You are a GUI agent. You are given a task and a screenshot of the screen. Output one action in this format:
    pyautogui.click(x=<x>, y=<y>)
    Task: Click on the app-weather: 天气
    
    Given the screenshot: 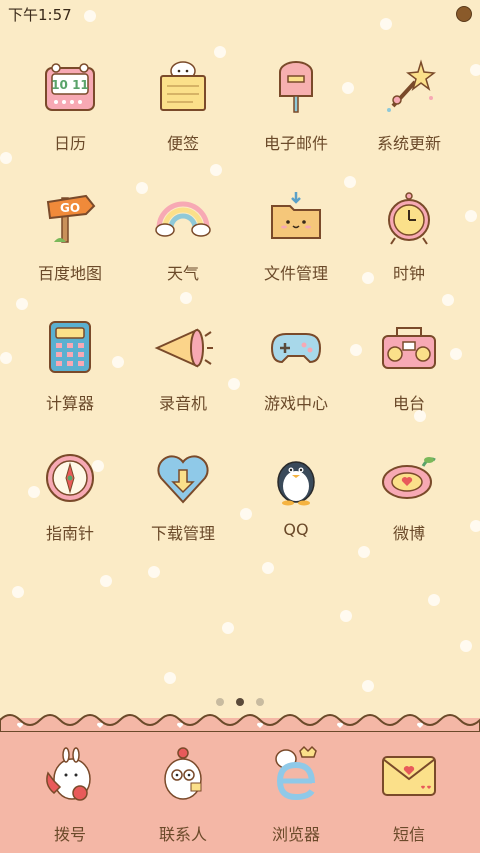 What is the action you would take?
    pyautogui.click(x=183, y=248)
    